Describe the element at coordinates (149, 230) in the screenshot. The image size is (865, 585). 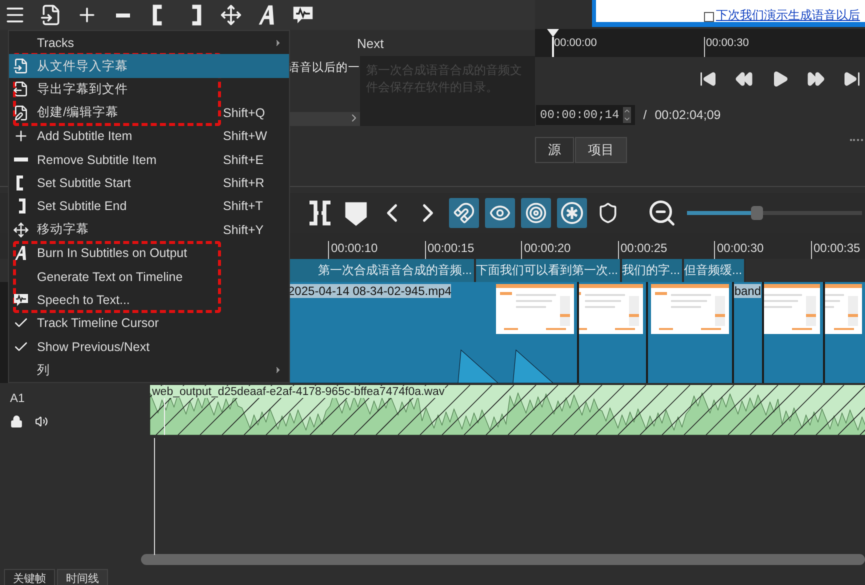
I see `menu-item: 移动字幕 Shift+Y` at that location.